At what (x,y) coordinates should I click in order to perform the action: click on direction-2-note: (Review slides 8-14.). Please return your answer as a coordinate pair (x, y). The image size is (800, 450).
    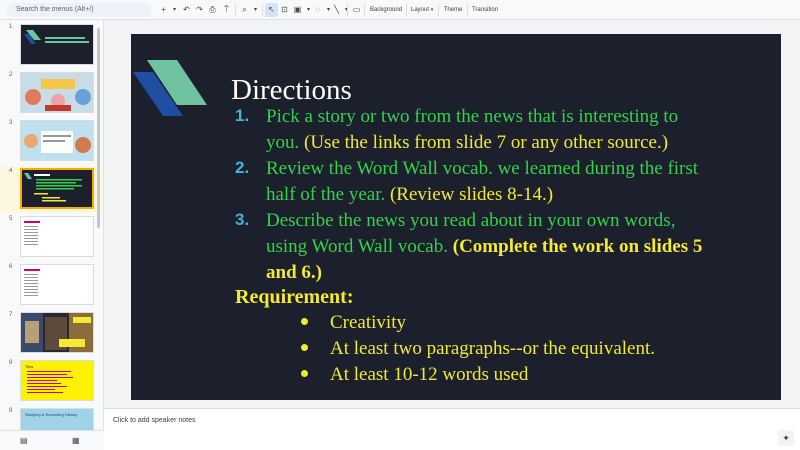
    Looking at the image, I should click on (471, 194).